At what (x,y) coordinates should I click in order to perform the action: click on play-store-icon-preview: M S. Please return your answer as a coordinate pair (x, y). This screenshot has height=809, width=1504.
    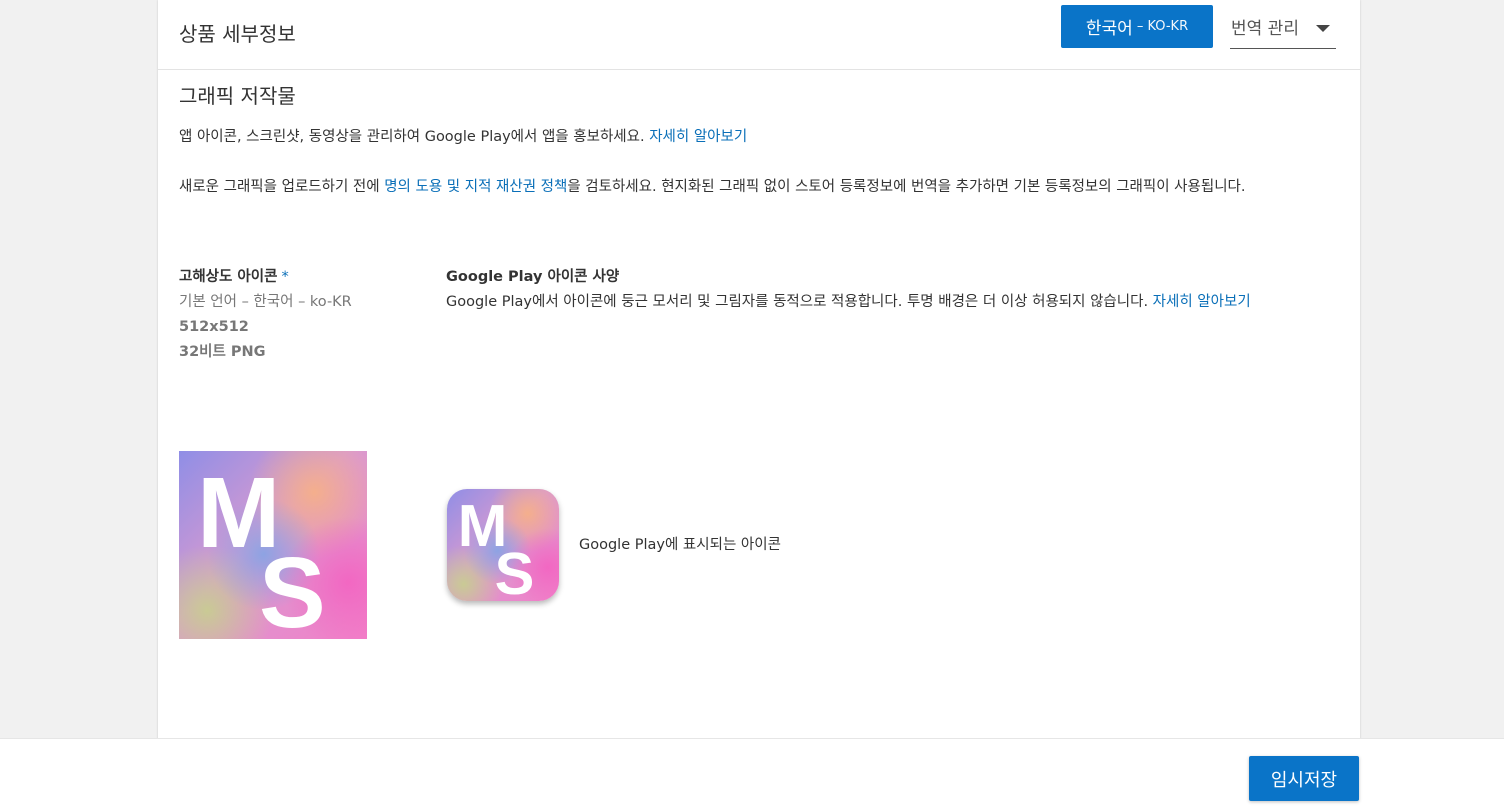
    Looking at the image, I should click on (503, 545).